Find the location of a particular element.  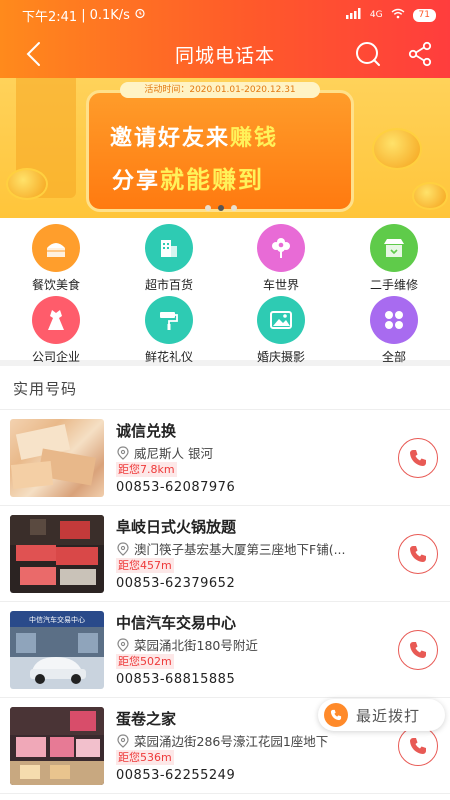

grid-icon is located at coordinates (394, 320).